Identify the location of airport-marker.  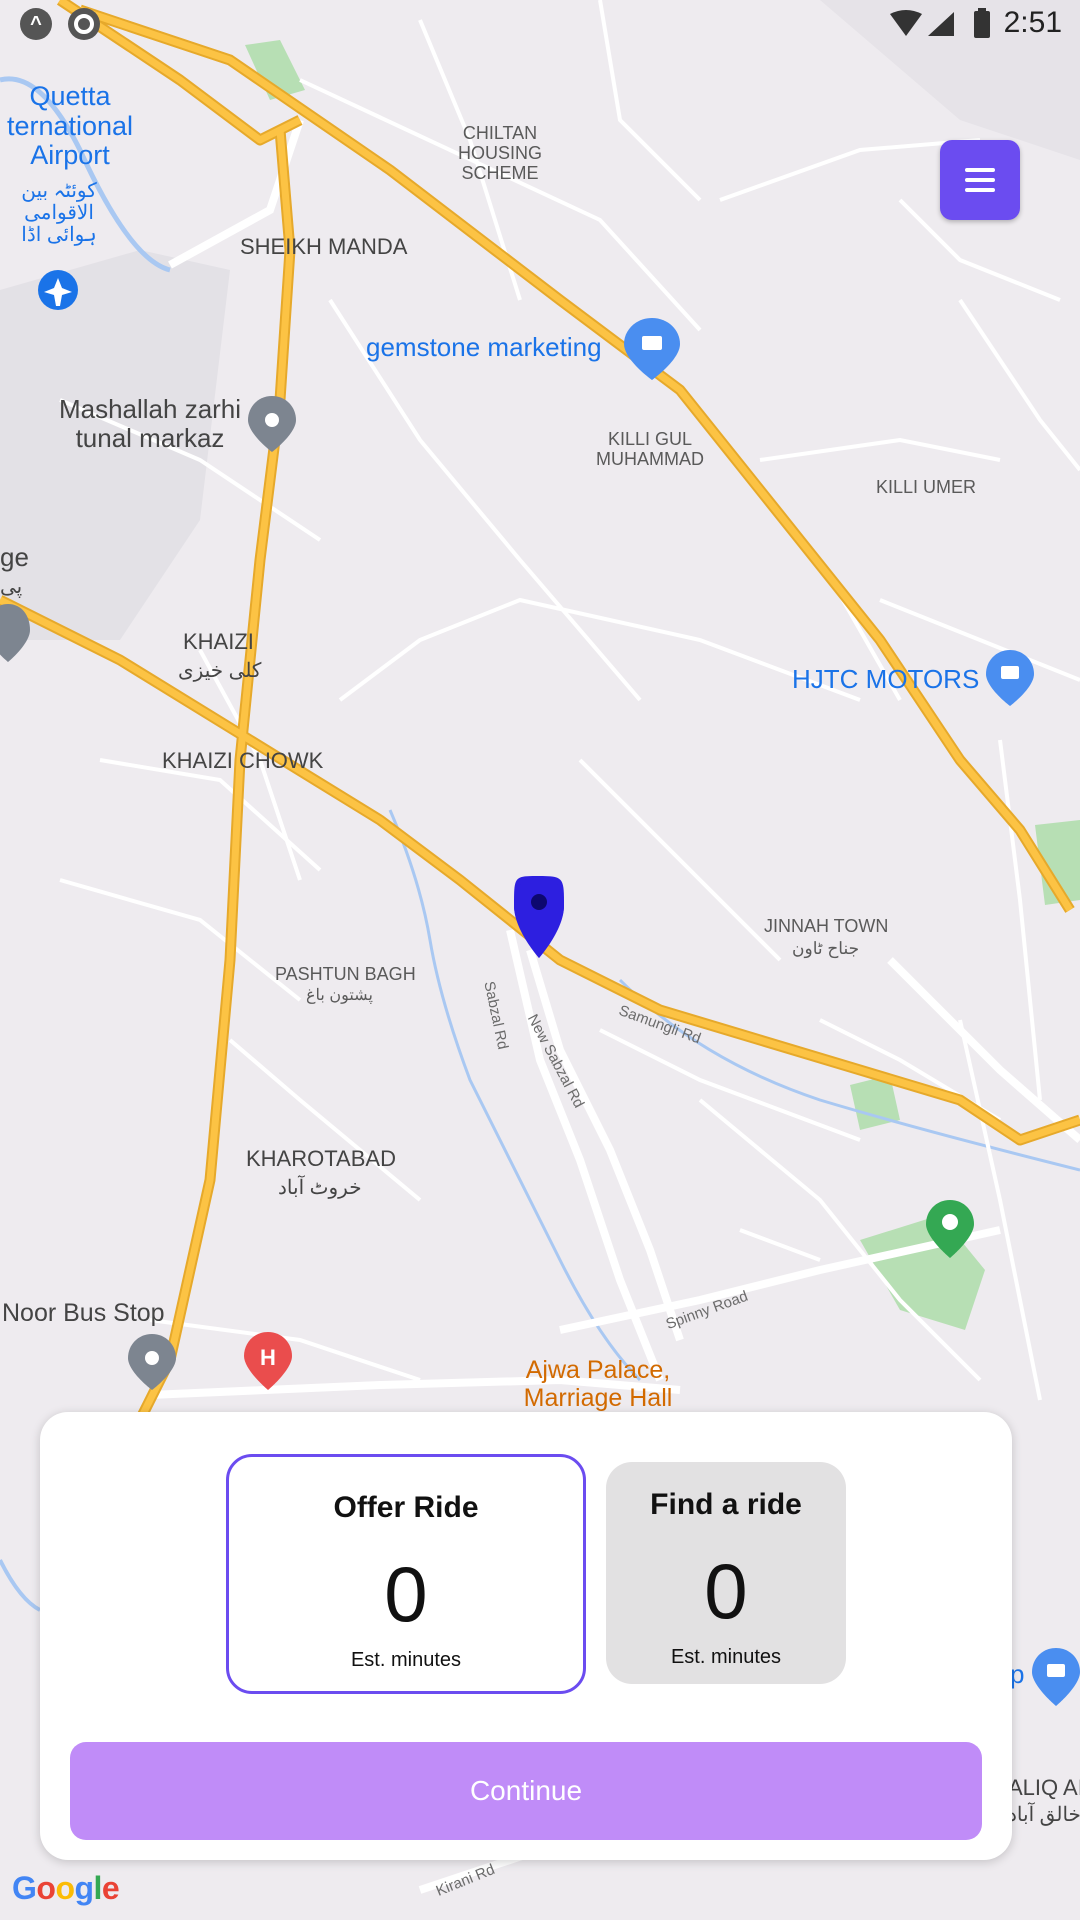
(58, 290).